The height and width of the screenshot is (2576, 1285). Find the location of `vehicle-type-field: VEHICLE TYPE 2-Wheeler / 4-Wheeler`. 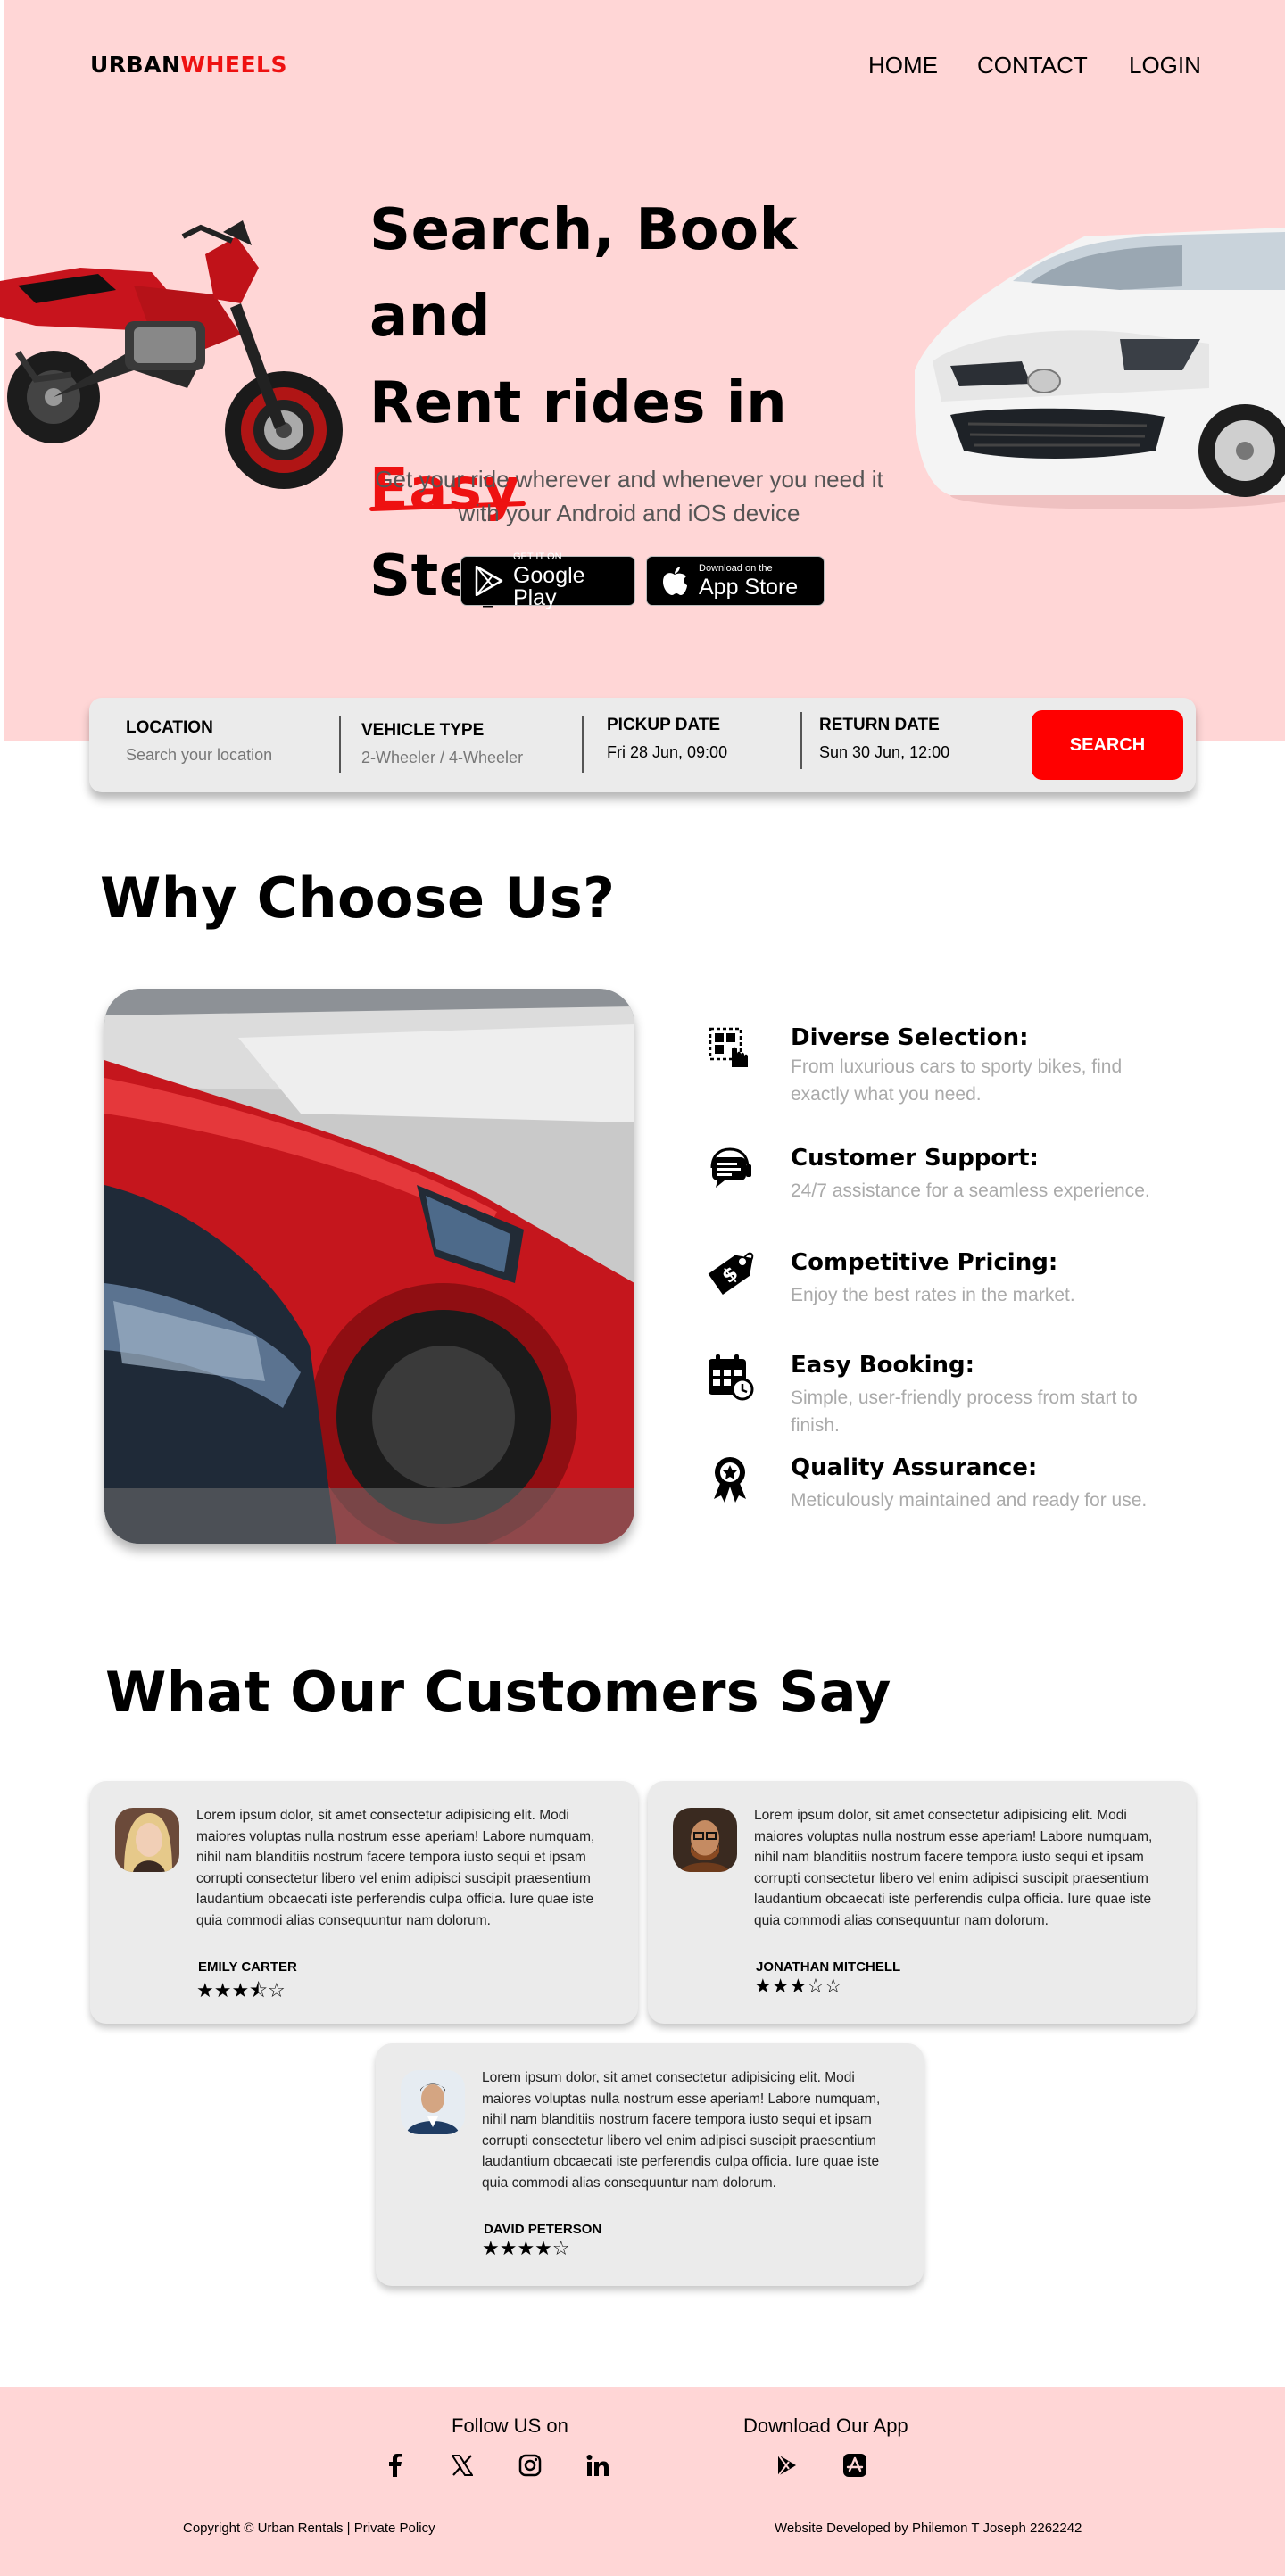

vehicle-type-field: VEHICLE TYPE 2-Wheeler / 4-Wheeler is located at coordinates (442, 744).